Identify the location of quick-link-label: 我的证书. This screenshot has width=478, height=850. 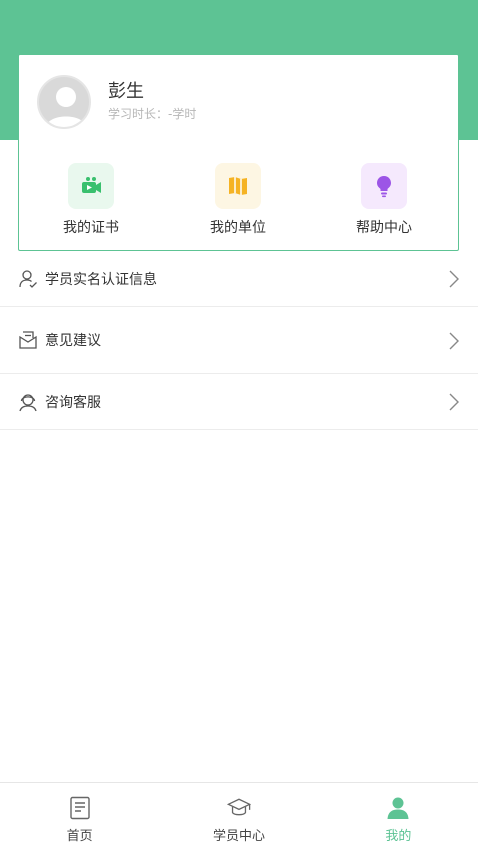
(91, 228).